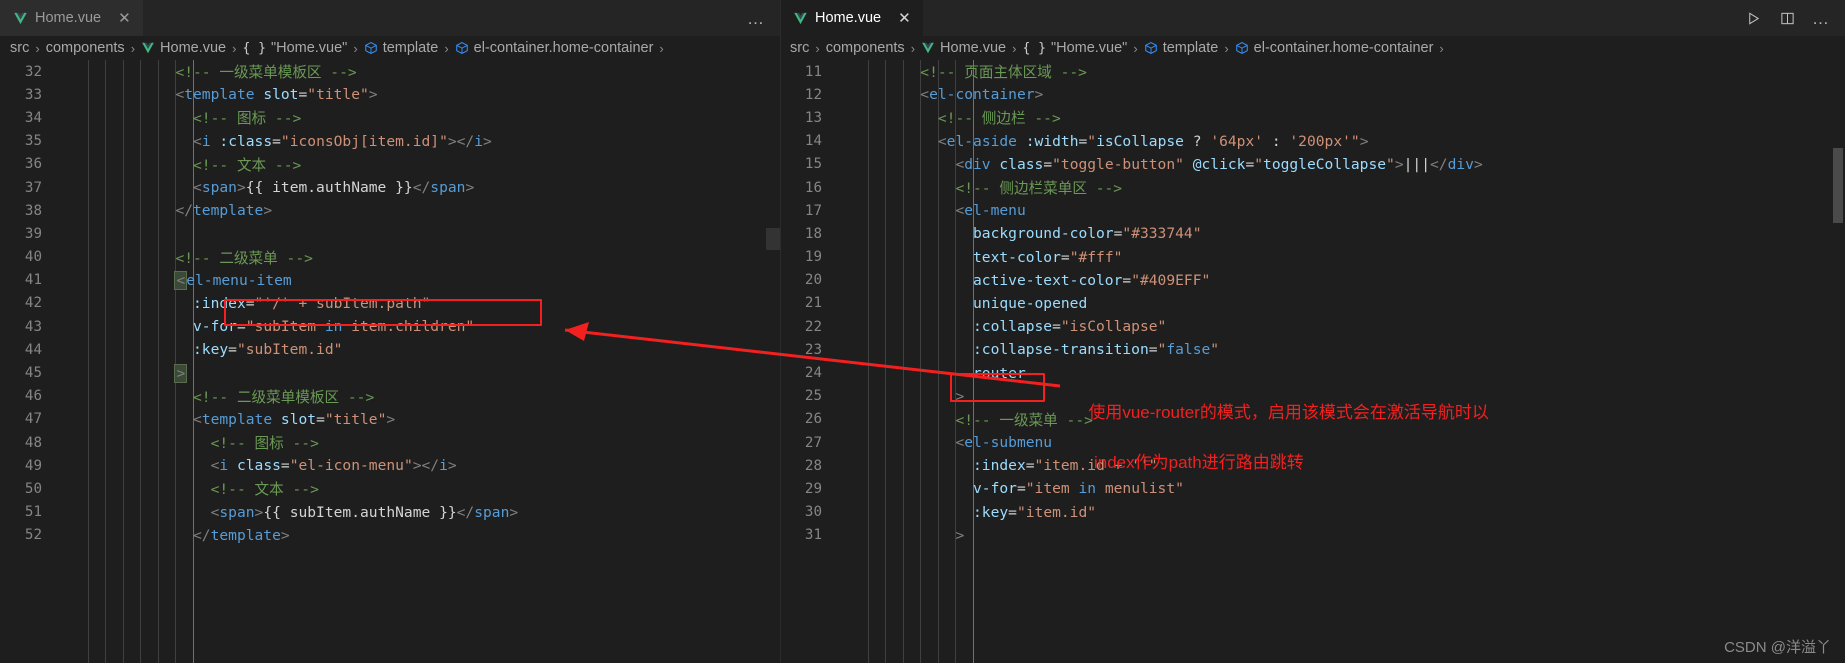 This screenshot has height=663, width=1845. I want to click on code-line: 29 v-for="item in menulist", so click(1312, 488).